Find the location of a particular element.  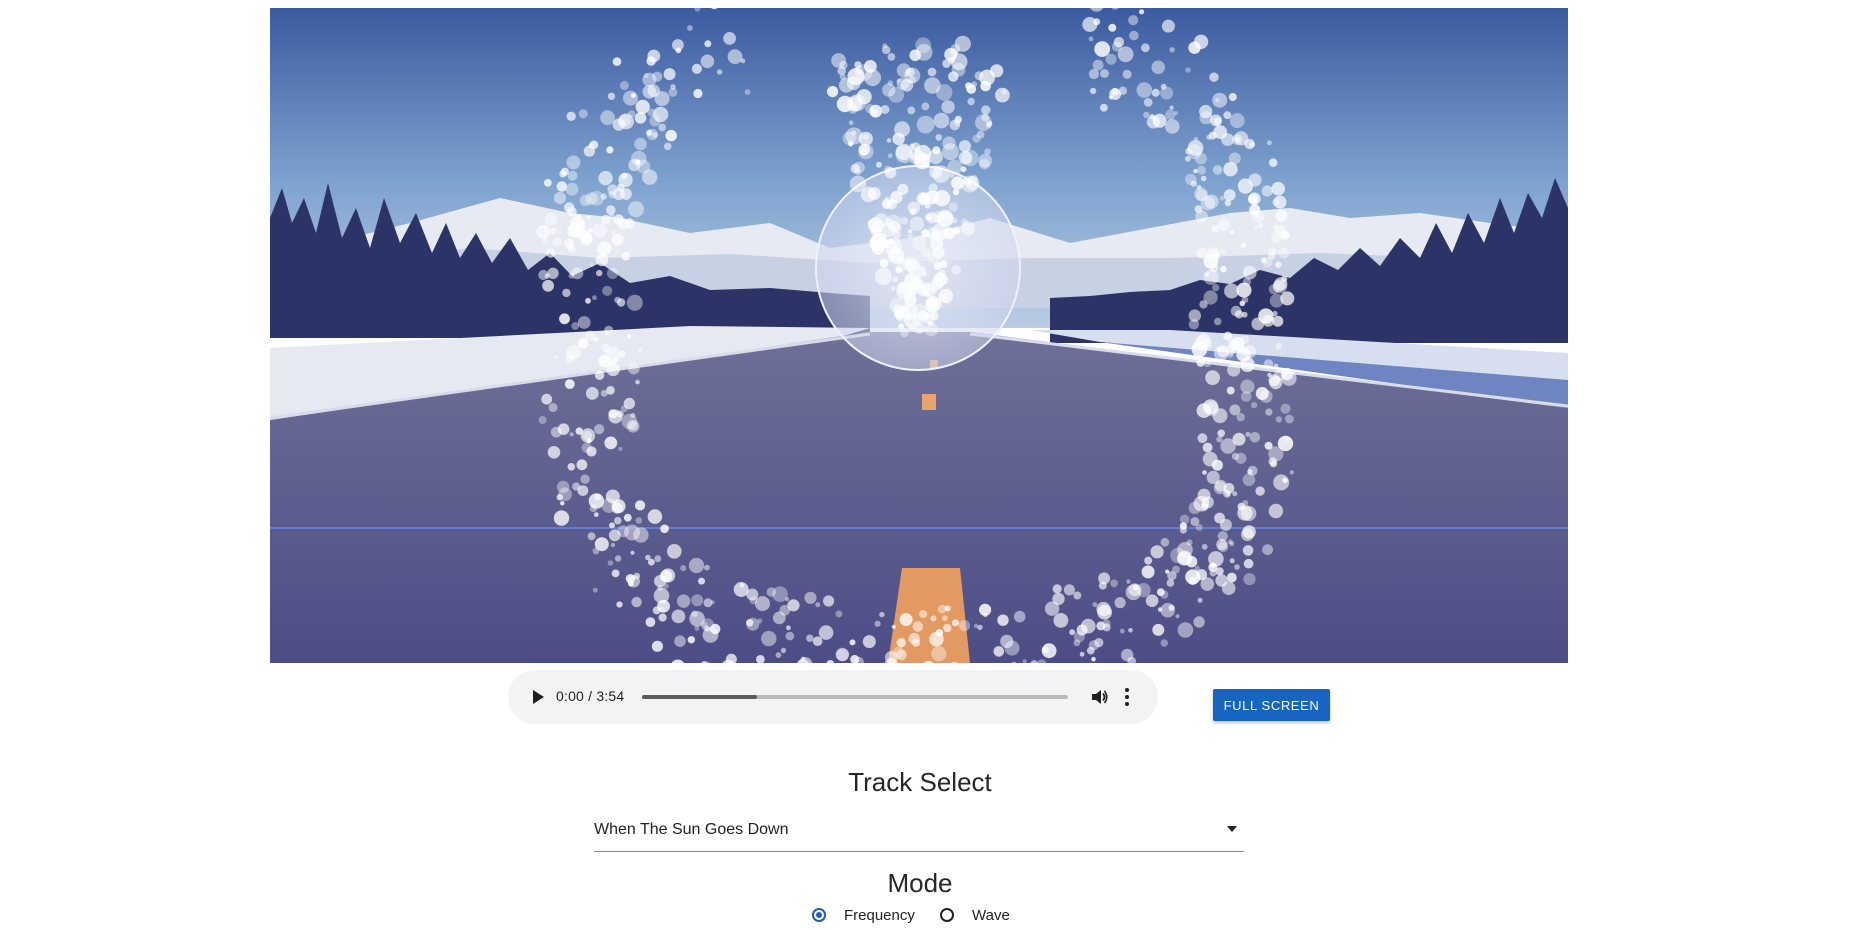

track-select-dropdown: When The Sun Goes Down is located at coordinates (919, 833).